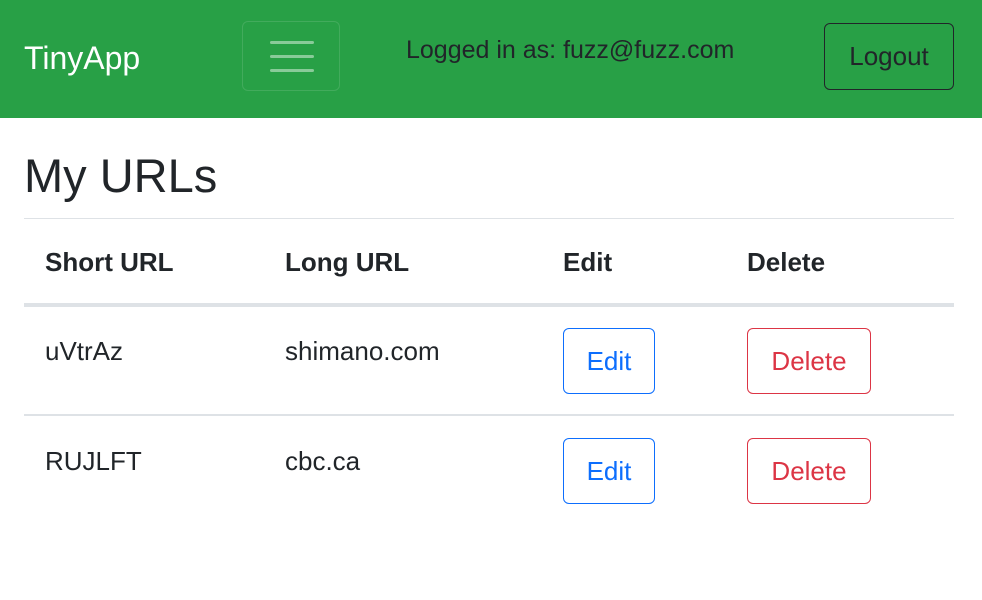 Image resolution: width=982 pixels, height=600 pixels. I want to click on logged-in-status: Logged in as: fuzz@fuzz.com, so click(570, 50).